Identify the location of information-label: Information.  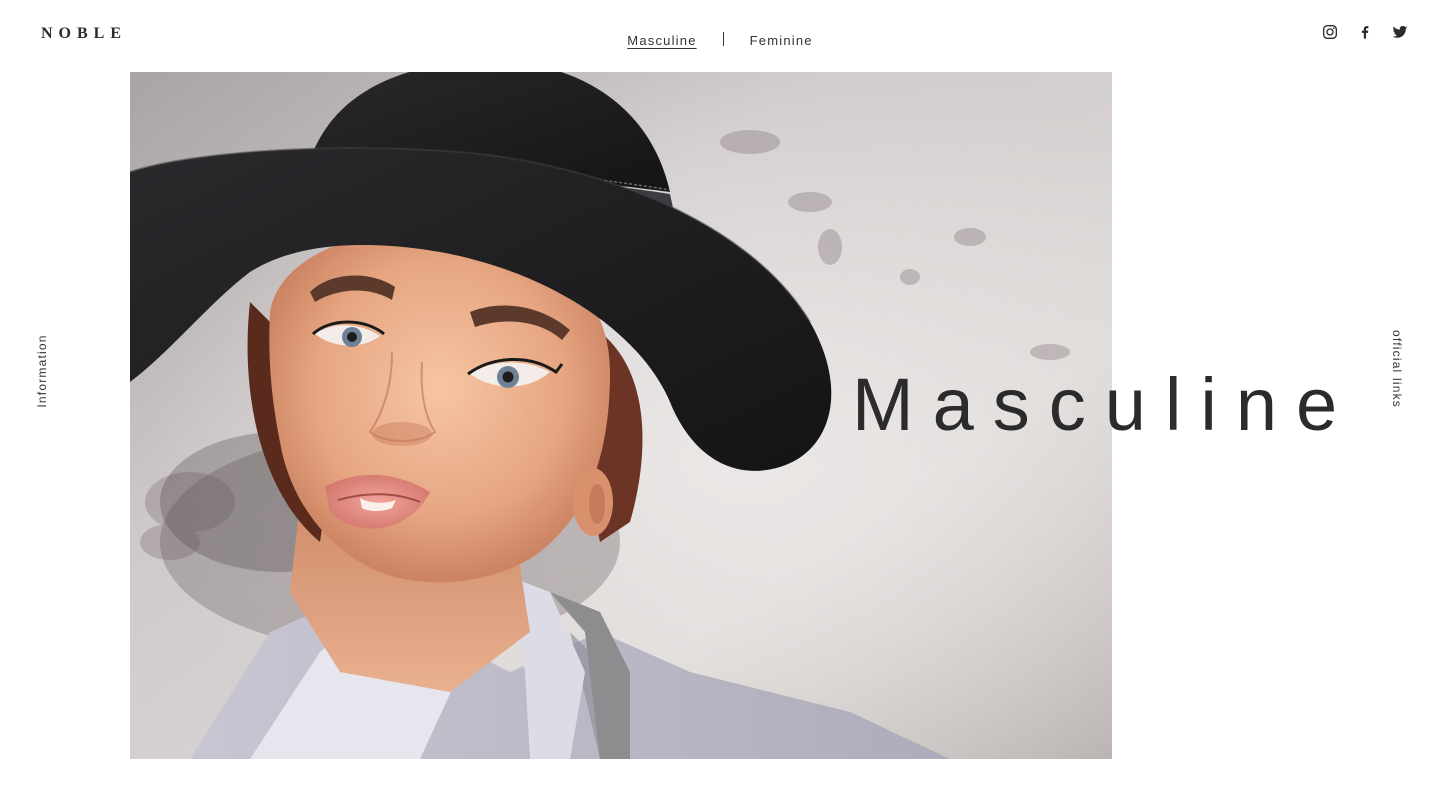
(42, 371).